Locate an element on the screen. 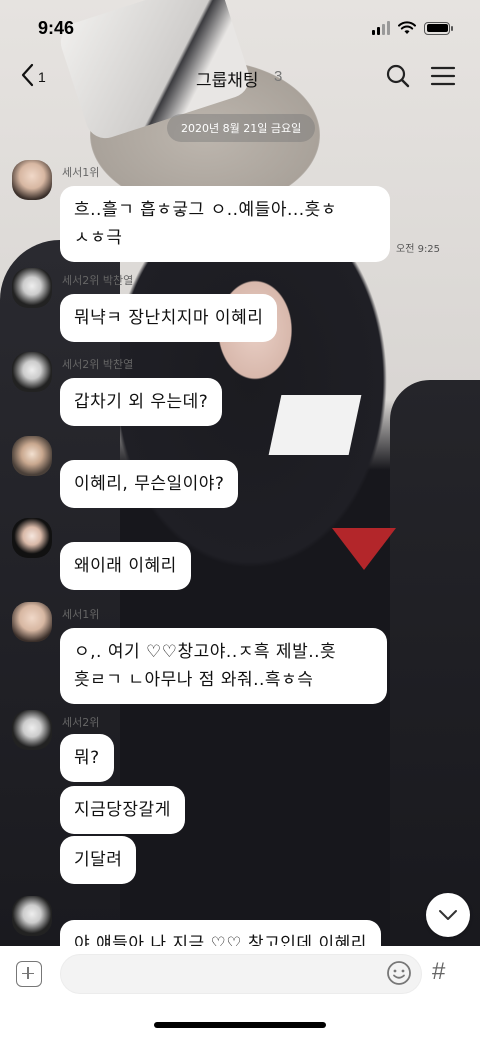 This screenshot has width=480, height=1038. message-bubble: 기달려 is located at coordinates (98, 860).